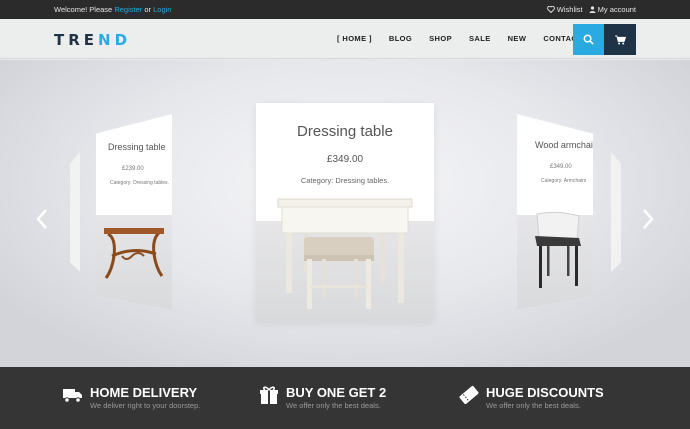 Image resolution: width=690 pixels, height=429 pixels. I want to click on ticket-icon, so click(469, 395).